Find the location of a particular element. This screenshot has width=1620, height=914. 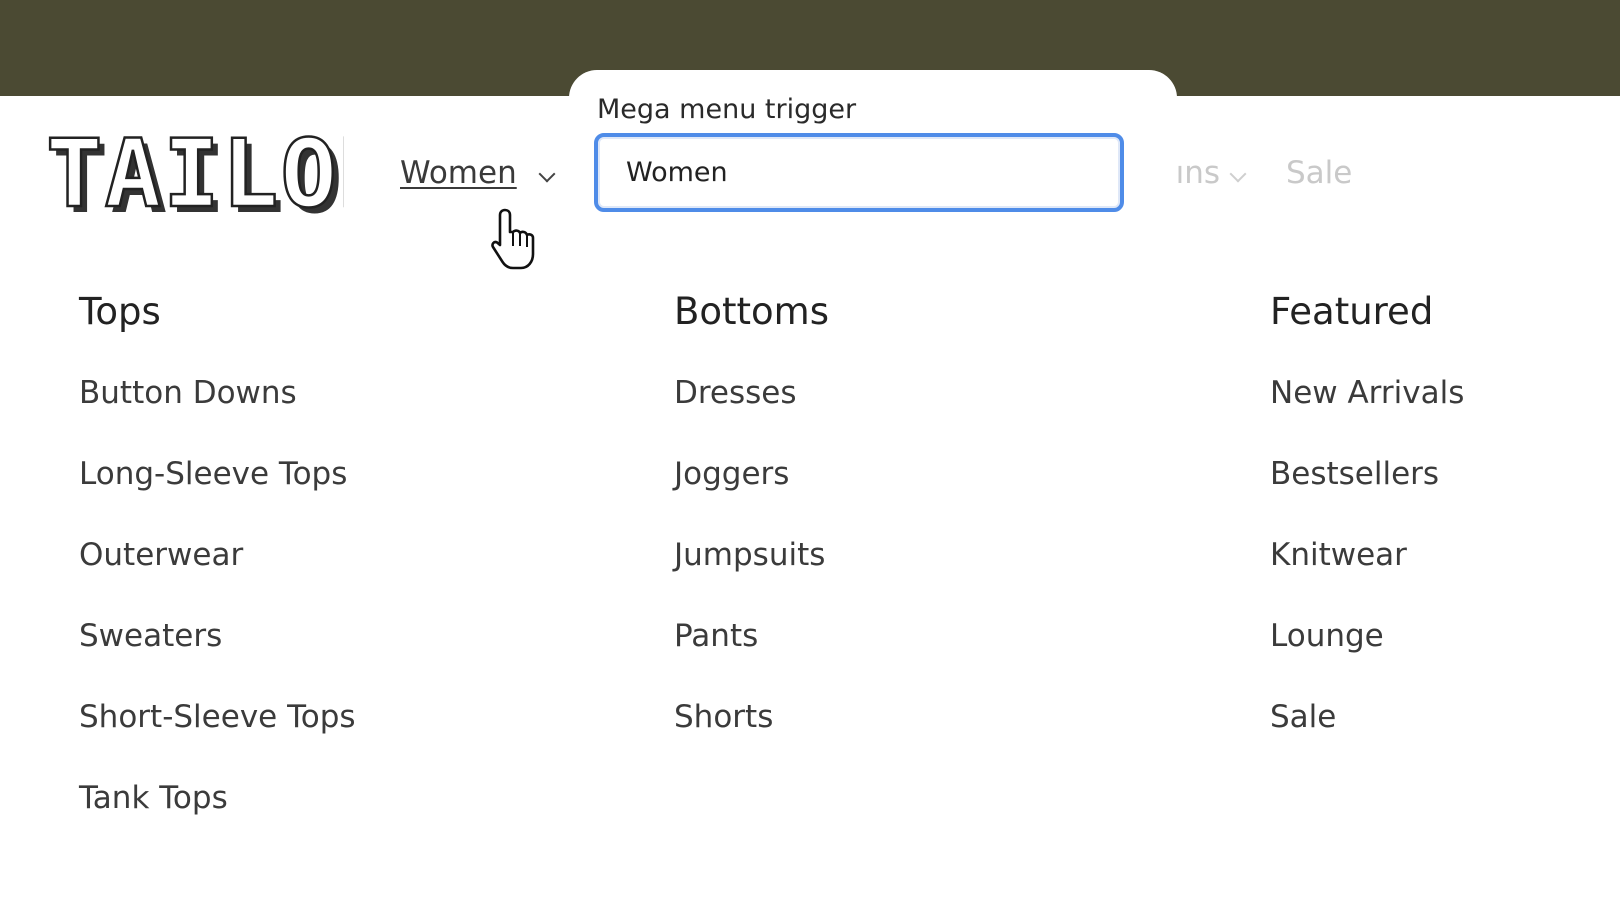

logo-wordmark: TAILOR TAILOR is located at coordinates (194, 175).